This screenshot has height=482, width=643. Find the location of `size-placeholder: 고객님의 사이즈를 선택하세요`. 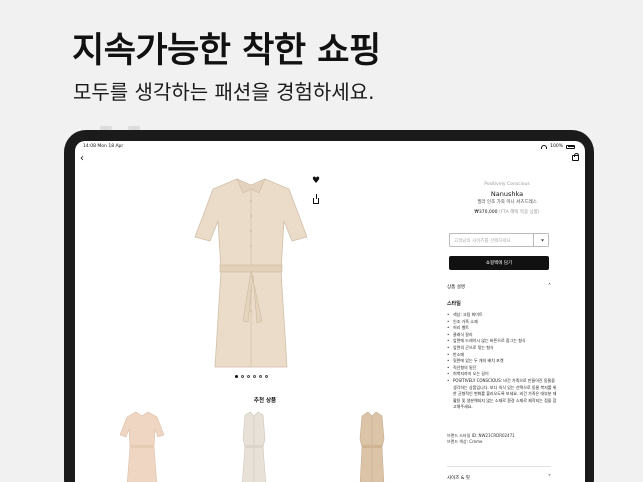

size-placeholder: 고객님의 사이즈를 선택하세요 is located at coordinates (482, 241).